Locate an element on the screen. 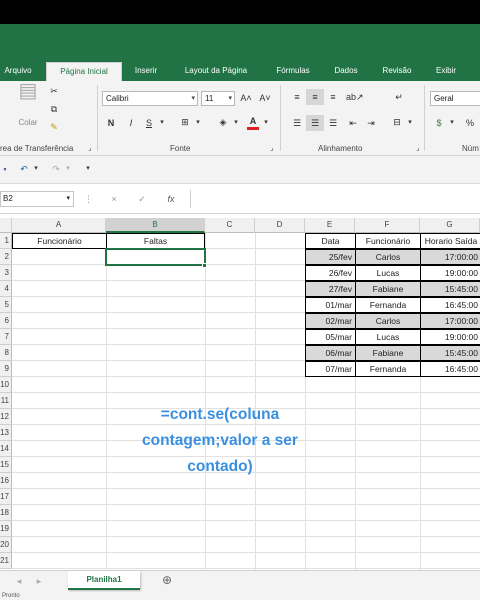 Image resolution: width=480 pixels, height=600 pixels. col-header-d: D is located at coordinates (280, 225).